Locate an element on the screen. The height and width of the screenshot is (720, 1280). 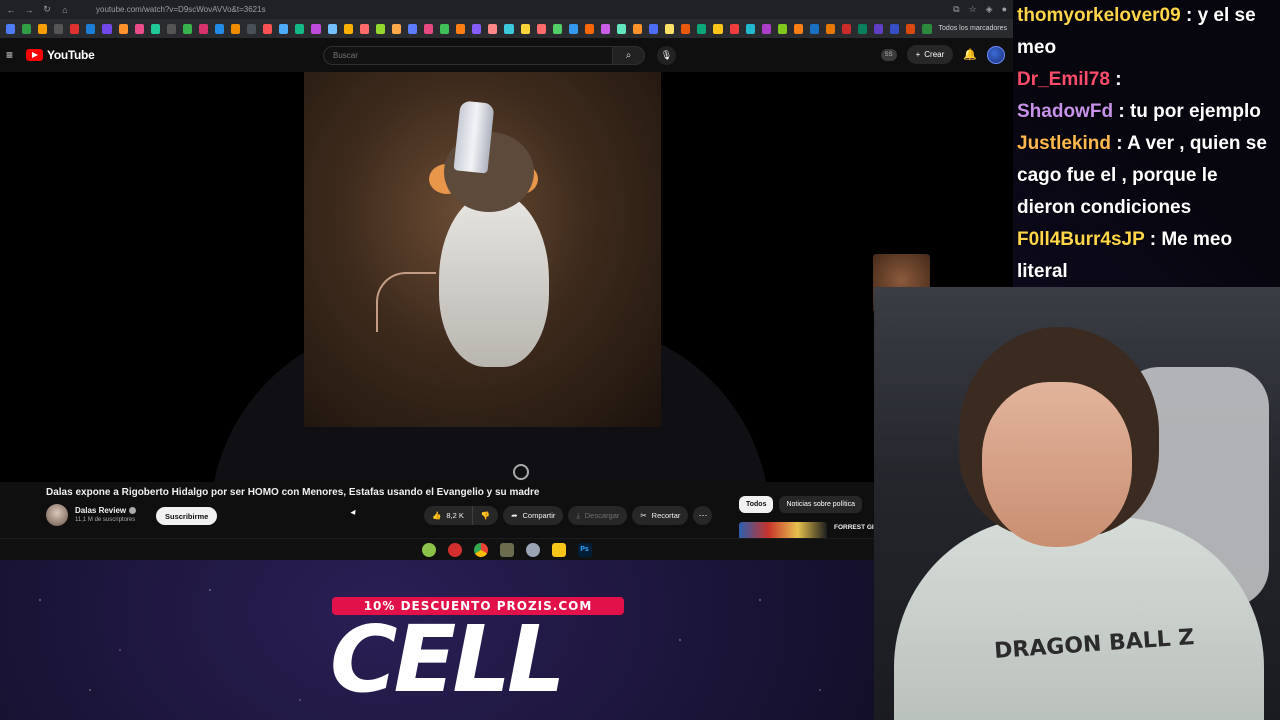
chat-username: thomyorkelover09 is located at coordinates (1099, 15).